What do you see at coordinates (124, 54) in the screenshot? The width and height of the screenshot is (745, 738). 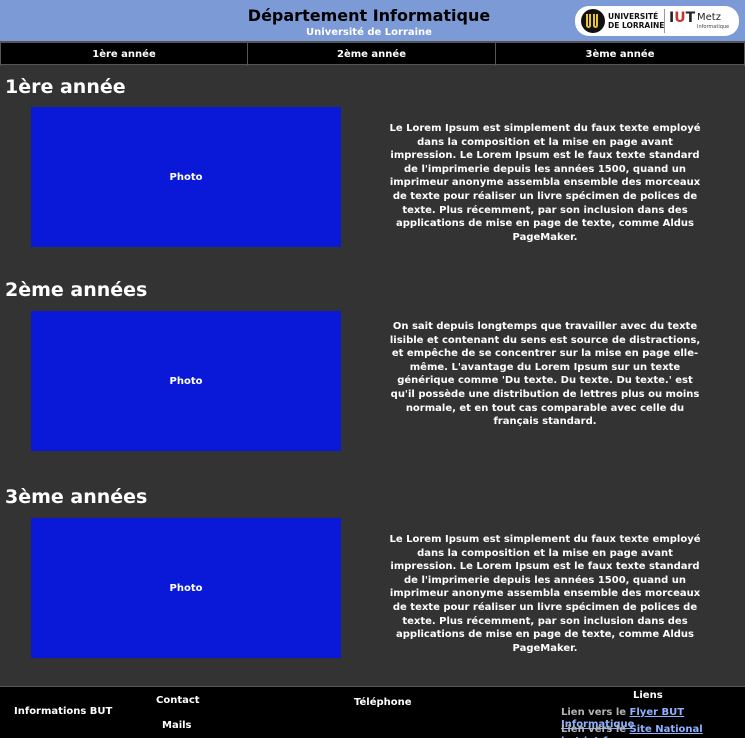 I see `tab-1ere-annee: 1ère année` at bounding box center [124, 54].